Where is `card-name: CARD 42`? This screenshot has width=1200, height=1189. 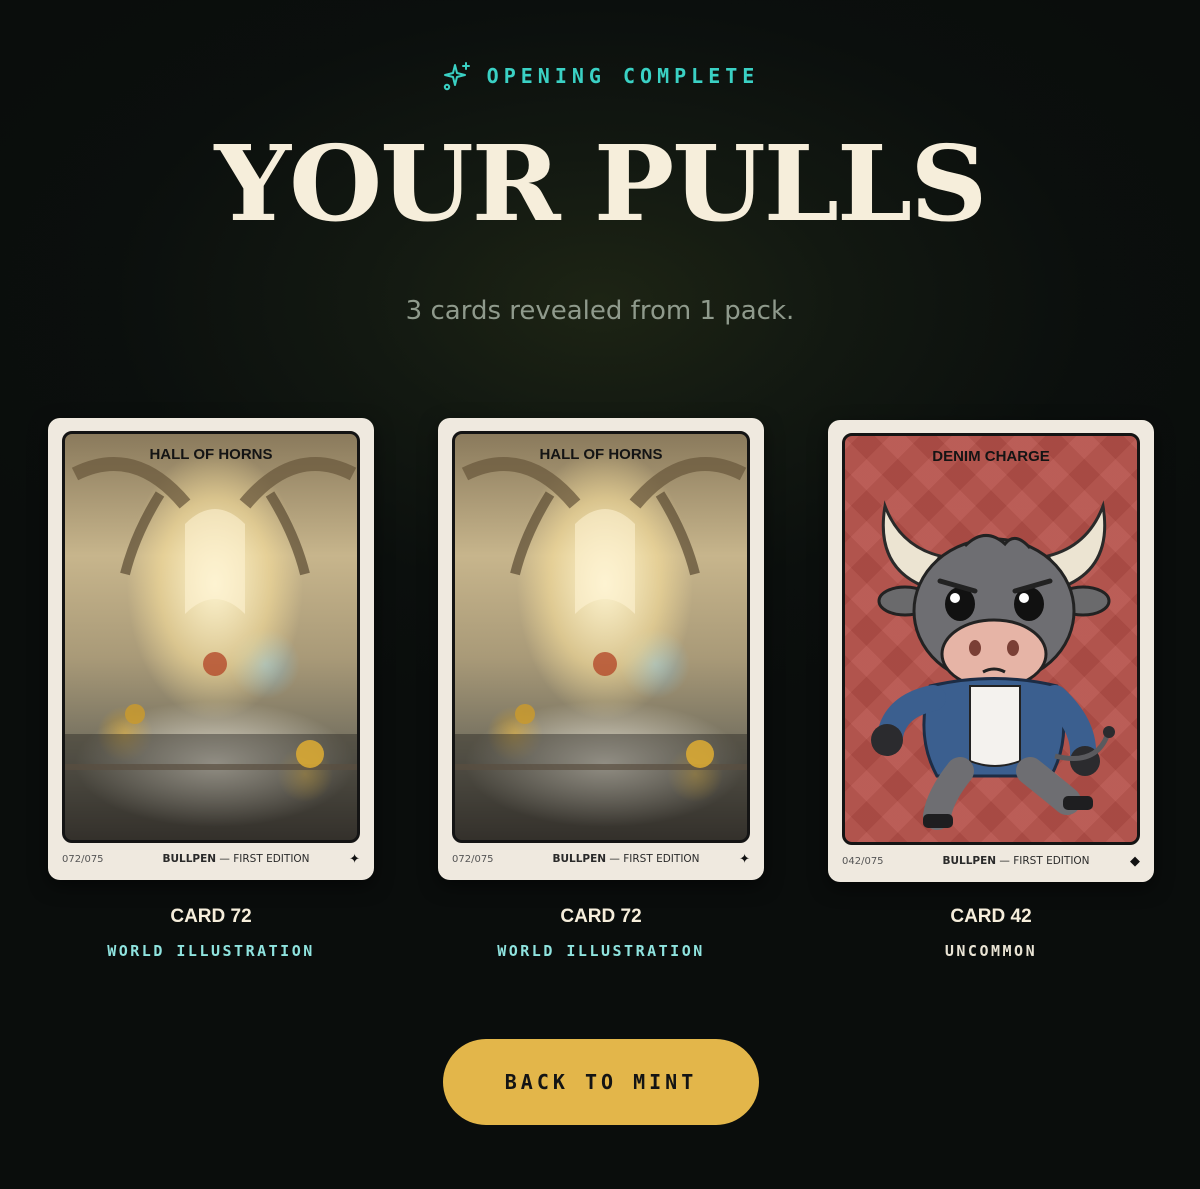 card-name: CARD 42 is located at coordinates (991, 916).